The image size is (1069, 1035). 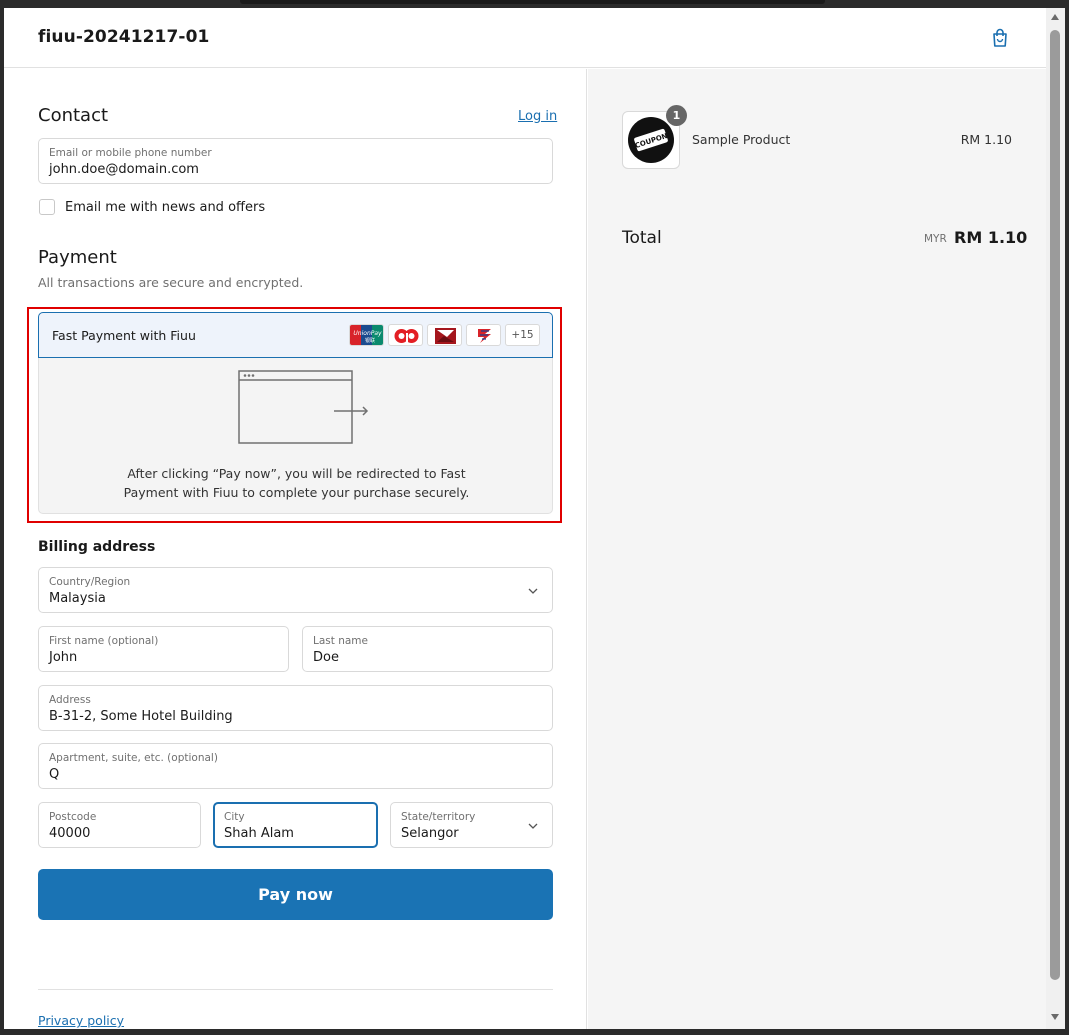 What do you see at coordinates (234, 817) in the screenshot?
I see `city-label: City` at bounding box center [234, 817].